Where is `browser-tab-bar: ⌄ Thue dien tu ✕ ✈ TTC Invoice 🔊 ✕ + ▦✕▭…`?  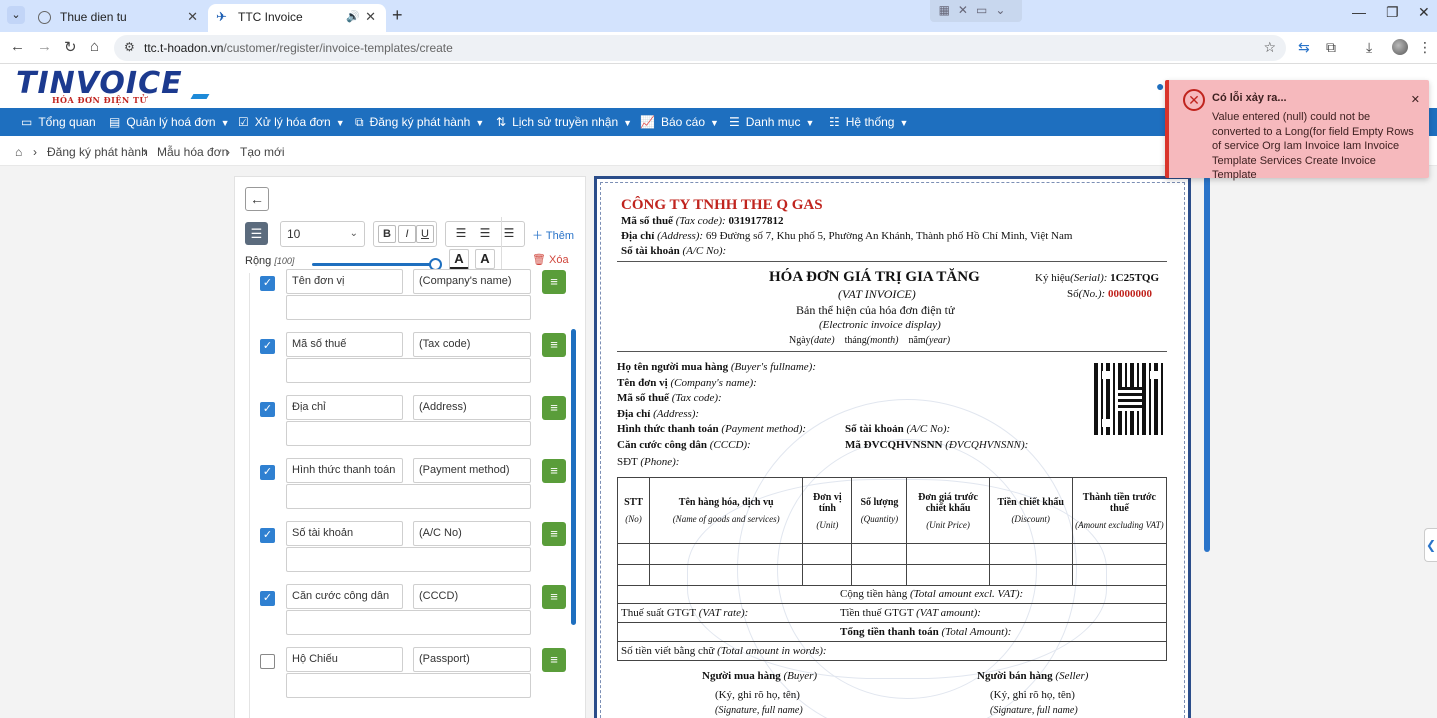 browser-tab-bar: ⌄ Thue dien tu ✕ ✈ TTC Invoice 🔊 ✕ + ▦✕▭… is located at coordinates (718, 16).